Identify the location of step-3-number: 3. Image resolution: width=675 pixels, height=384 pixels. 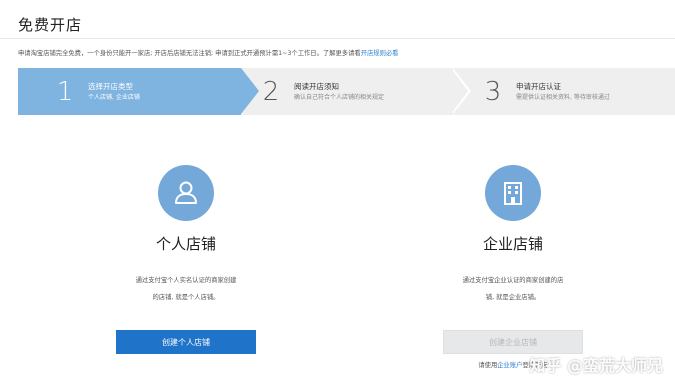
(493, 91).